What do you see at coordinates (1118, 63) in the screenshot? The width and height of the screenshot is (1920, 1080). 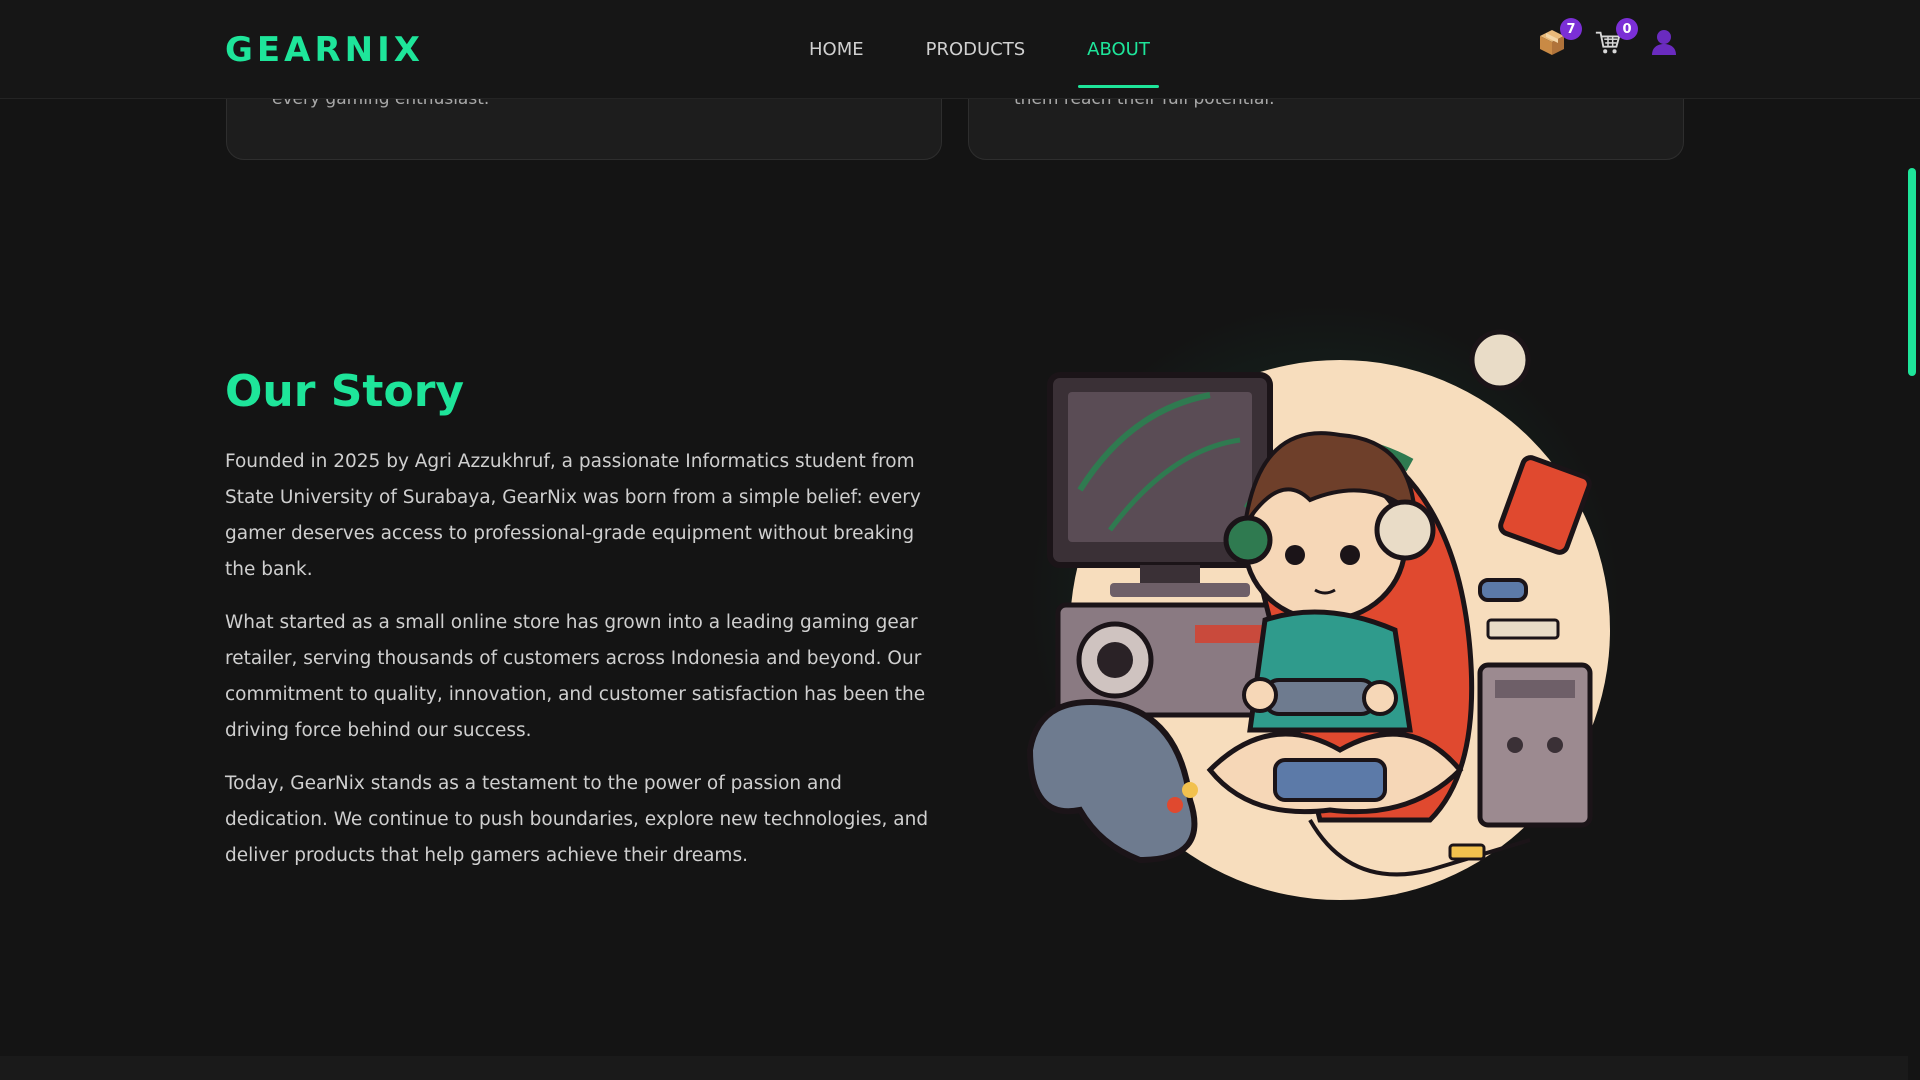 I see `nav-about: ABOUT` at bounding box center [1118, 63].